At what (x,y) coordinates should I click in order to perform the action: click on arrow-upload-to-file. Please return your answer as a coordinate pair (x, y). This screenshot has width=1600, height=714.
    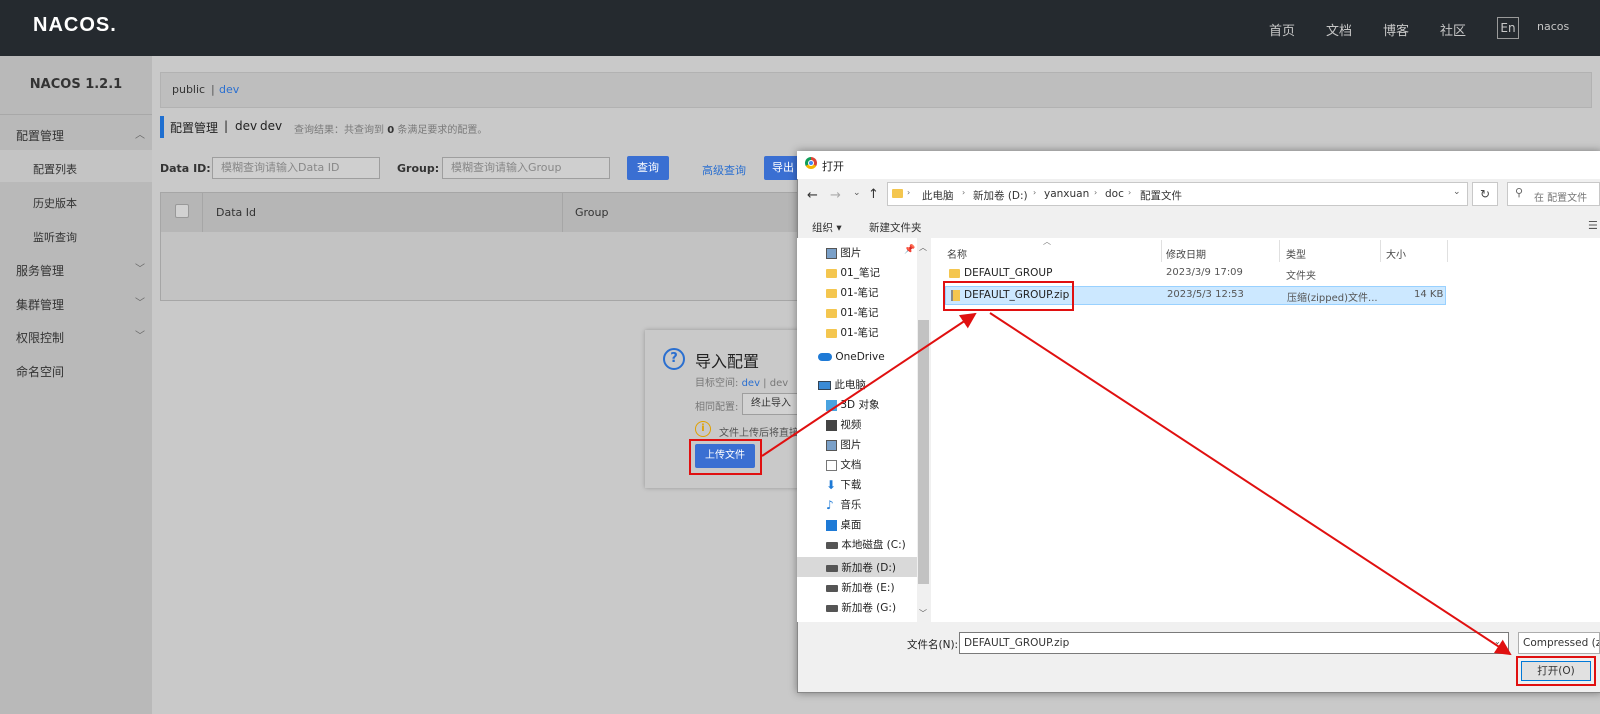
    Looking at the image, I should click on (869, 384).